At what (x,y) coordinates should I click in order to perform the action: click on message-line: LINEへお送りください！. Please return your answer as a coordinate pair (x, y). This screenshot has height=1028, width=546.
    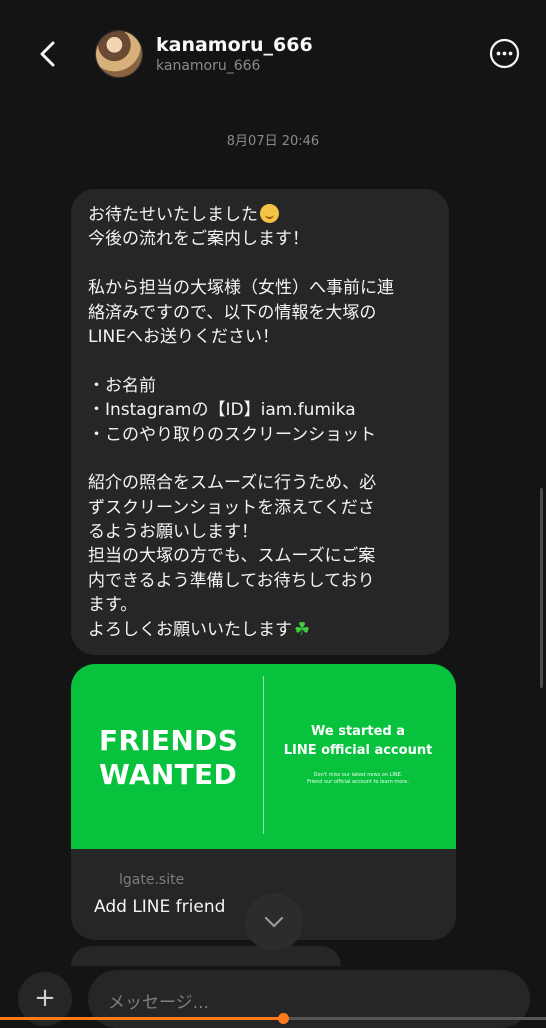
    Looking at the image, I should click on (183, 336).